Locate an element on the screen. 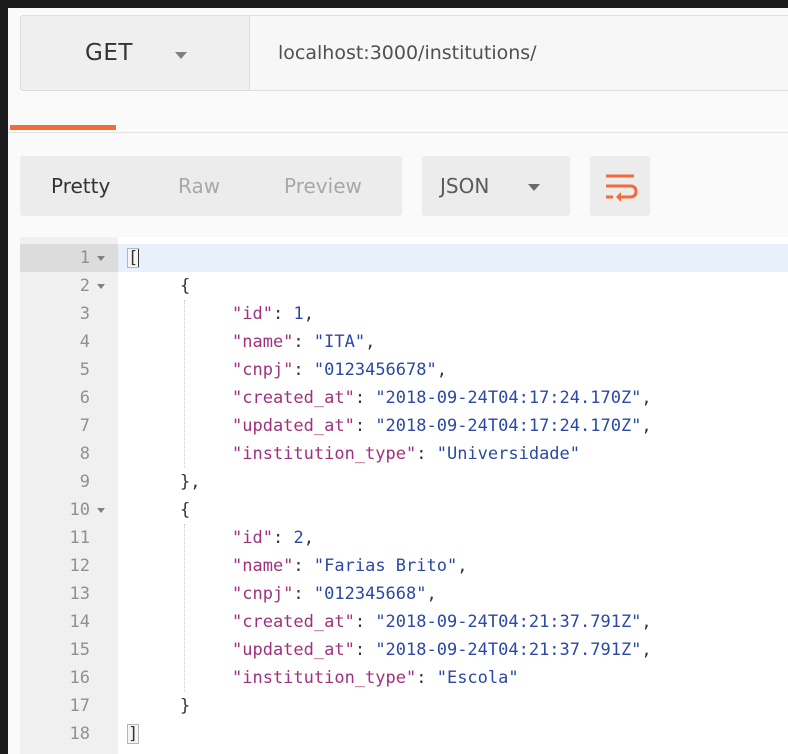 The image size is (788, 754). code-line: 5 "cnpj": "0123456678", is located at coordinates (404, 370).